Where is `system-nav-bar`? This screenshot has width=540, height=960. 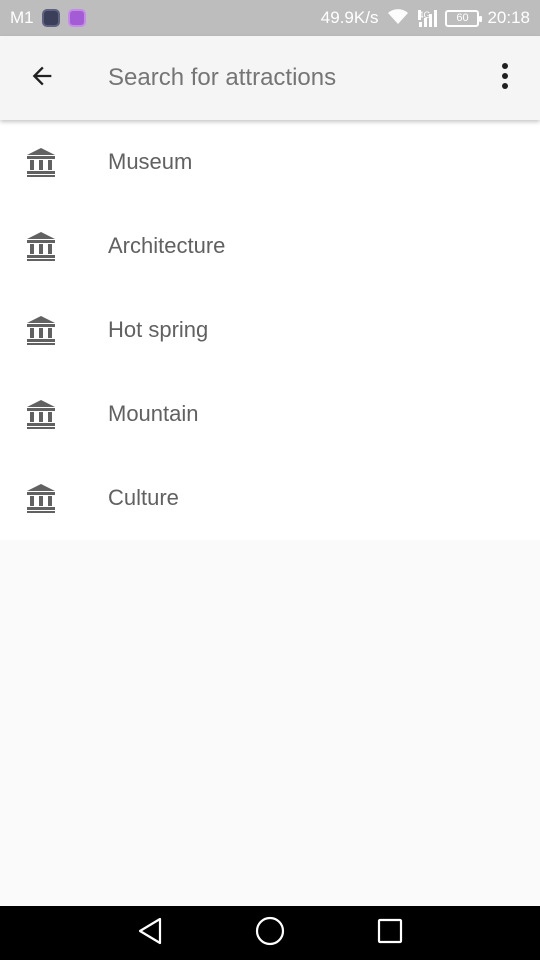 system-nav-bar is located at coordinates (270, 933).